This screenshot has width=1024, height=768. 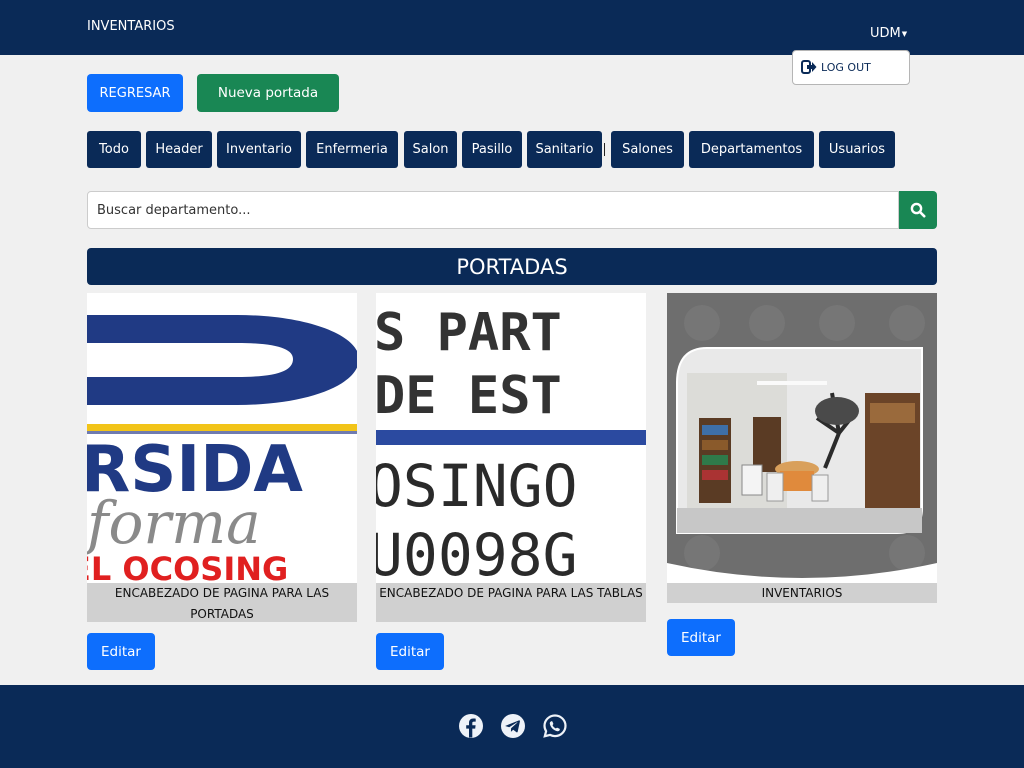 I want to click on card-caption-portadas: ENCABEZADO DE PAGINA PARA LAS PORTADAS, so click(x=222, y=602).